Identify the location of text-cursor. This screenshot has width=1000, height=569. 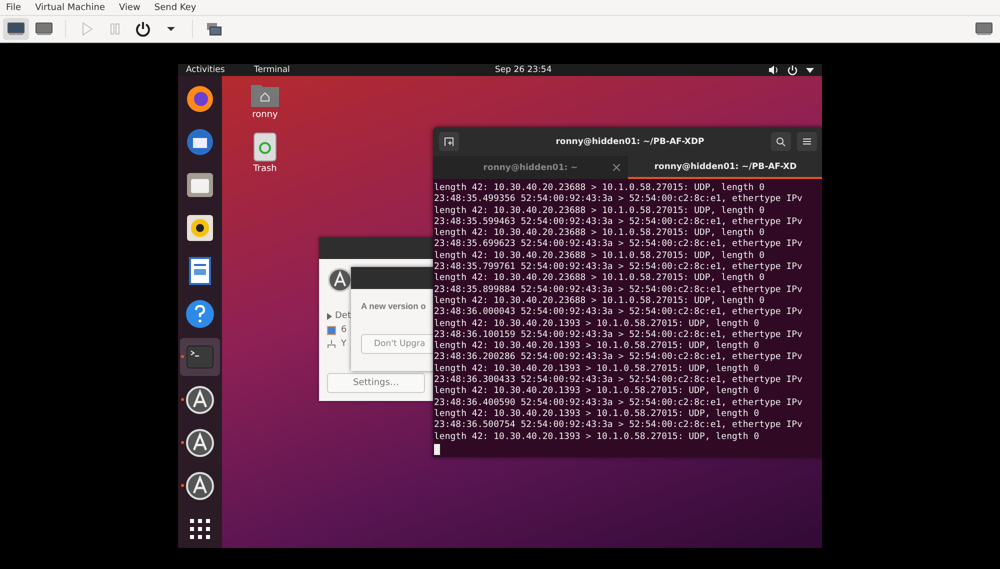
(437, 449).